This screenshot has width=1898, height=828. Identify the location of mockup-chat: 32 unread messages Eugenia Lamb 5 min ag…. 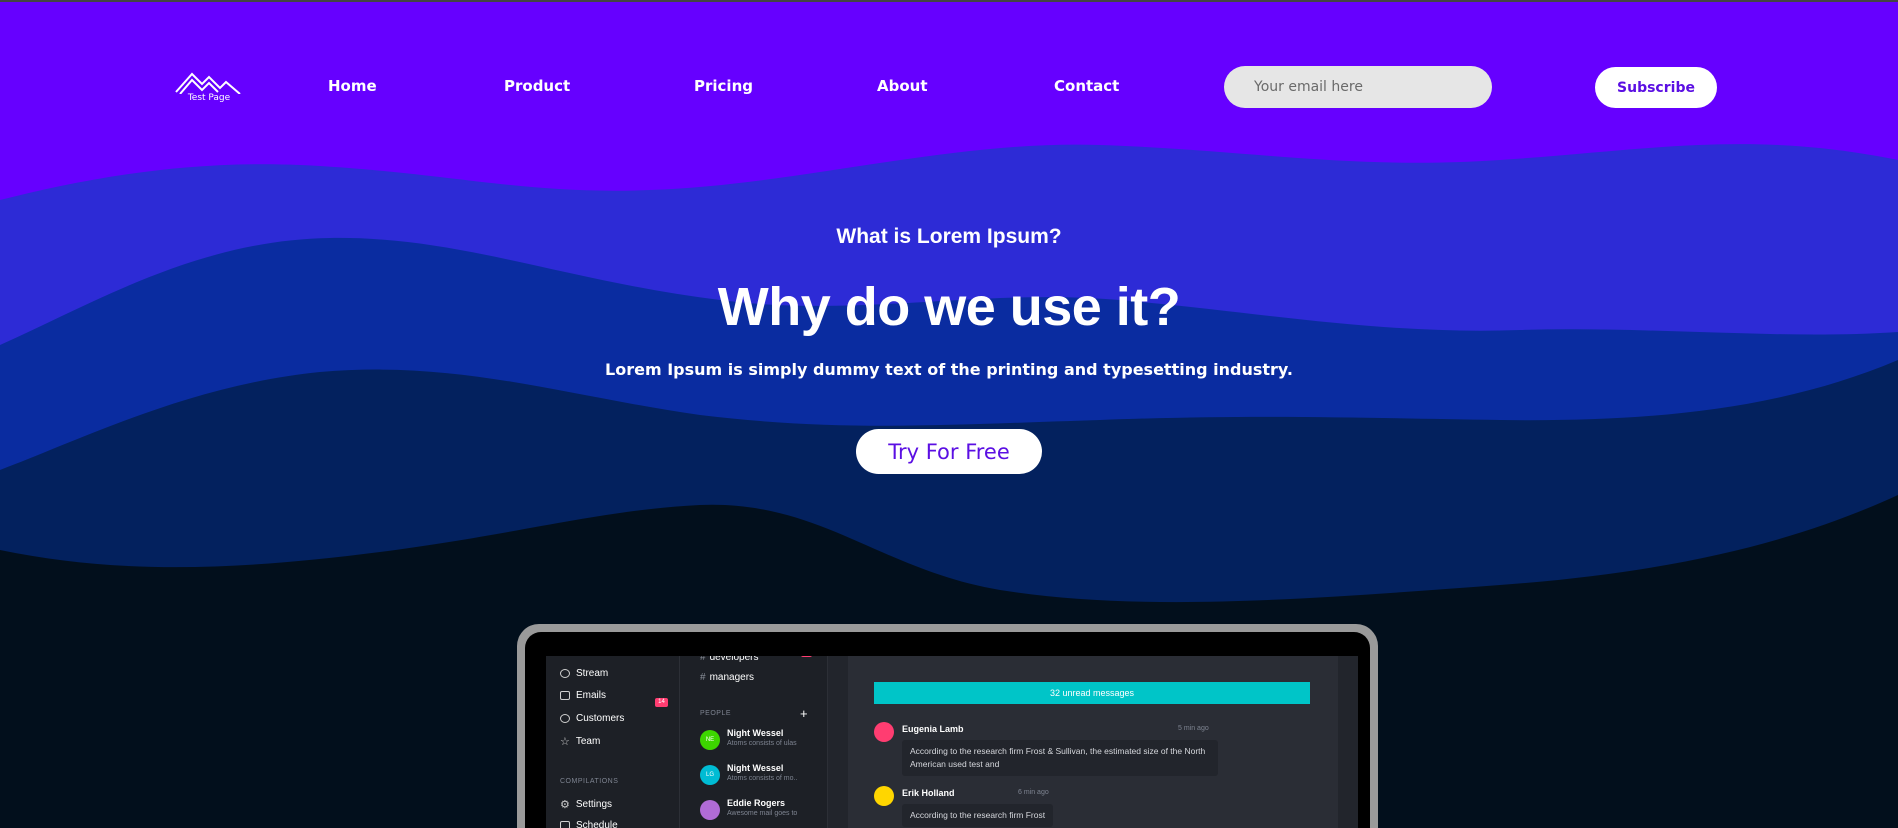
(1093, 742).